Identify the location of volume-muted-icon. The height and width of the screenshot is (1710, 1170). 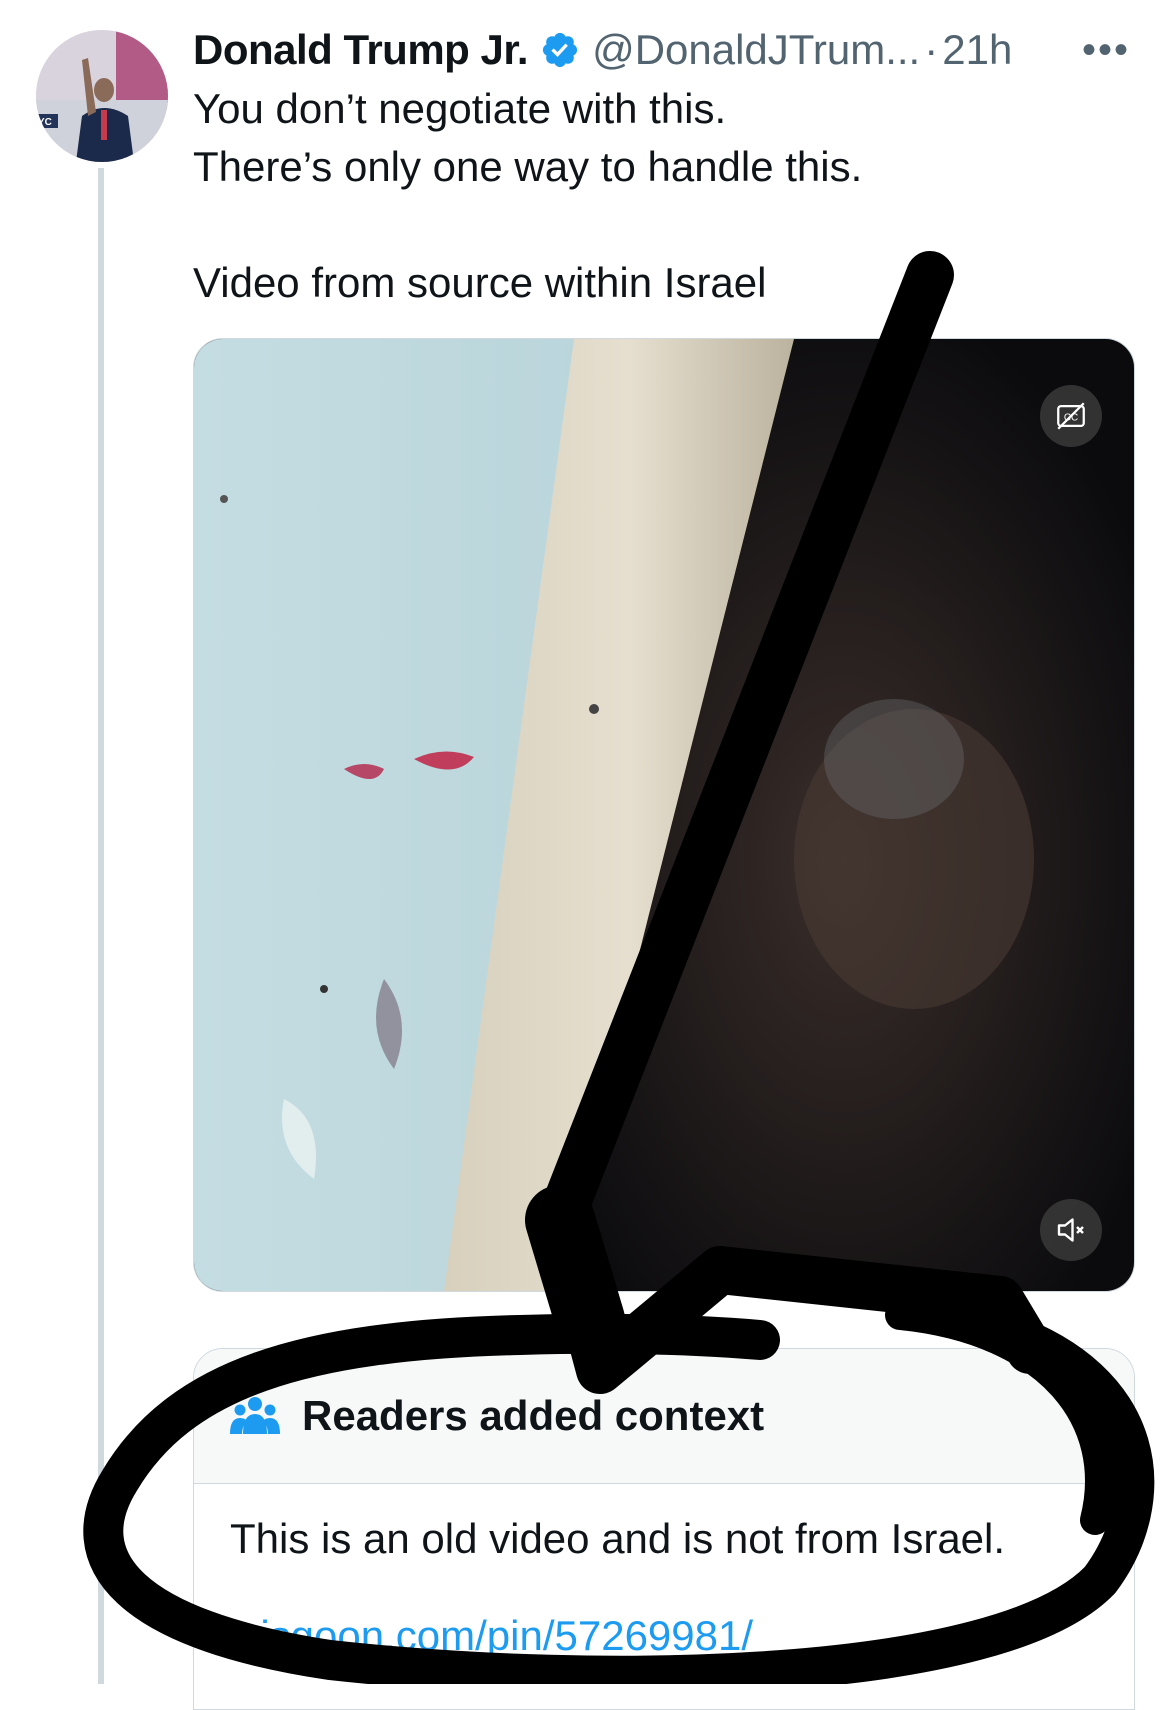
(1070, 1230).